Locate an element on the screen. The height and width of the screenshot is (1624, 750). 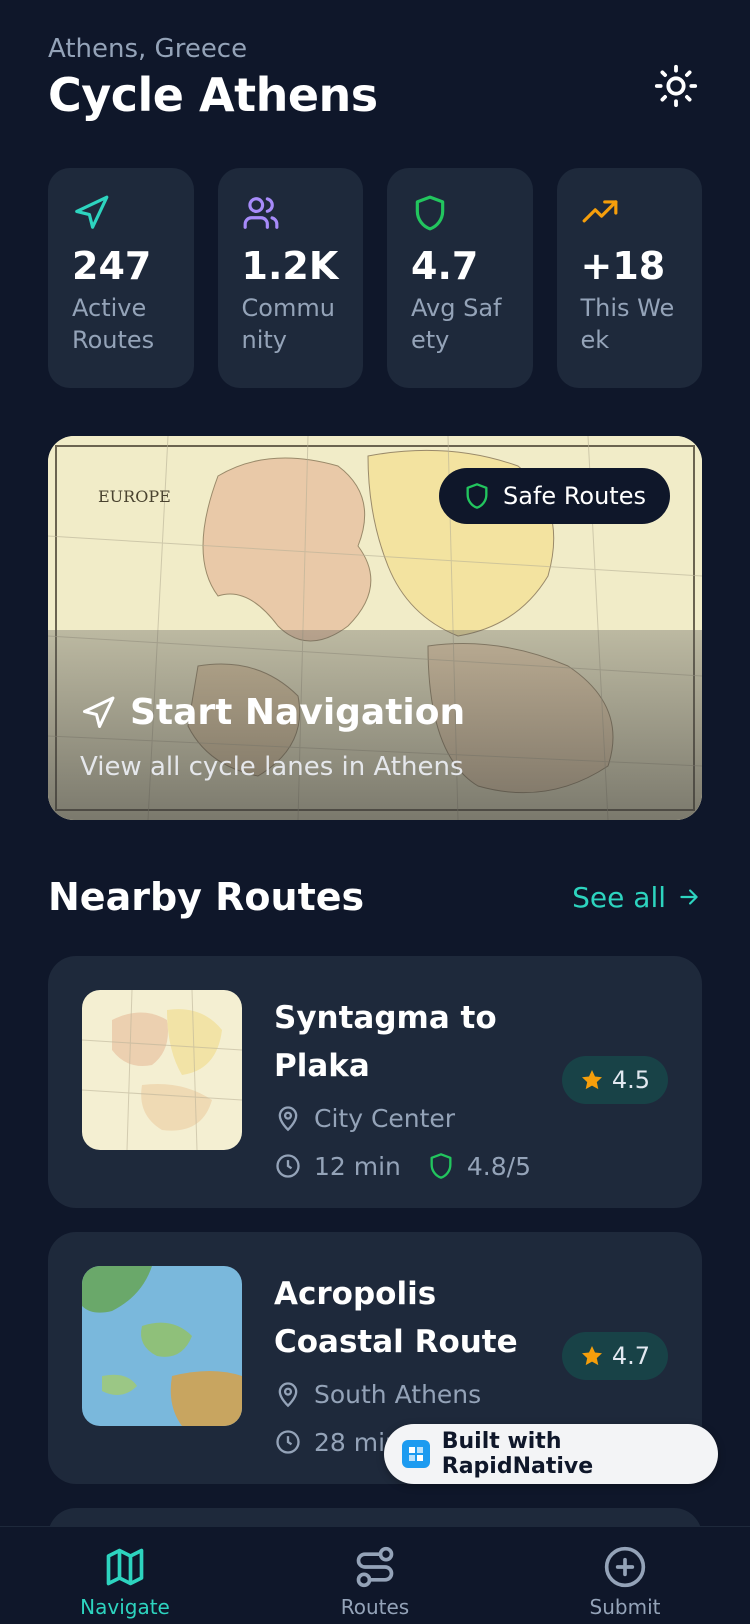
theme-toggle-button is located at coordinates (676, 86).